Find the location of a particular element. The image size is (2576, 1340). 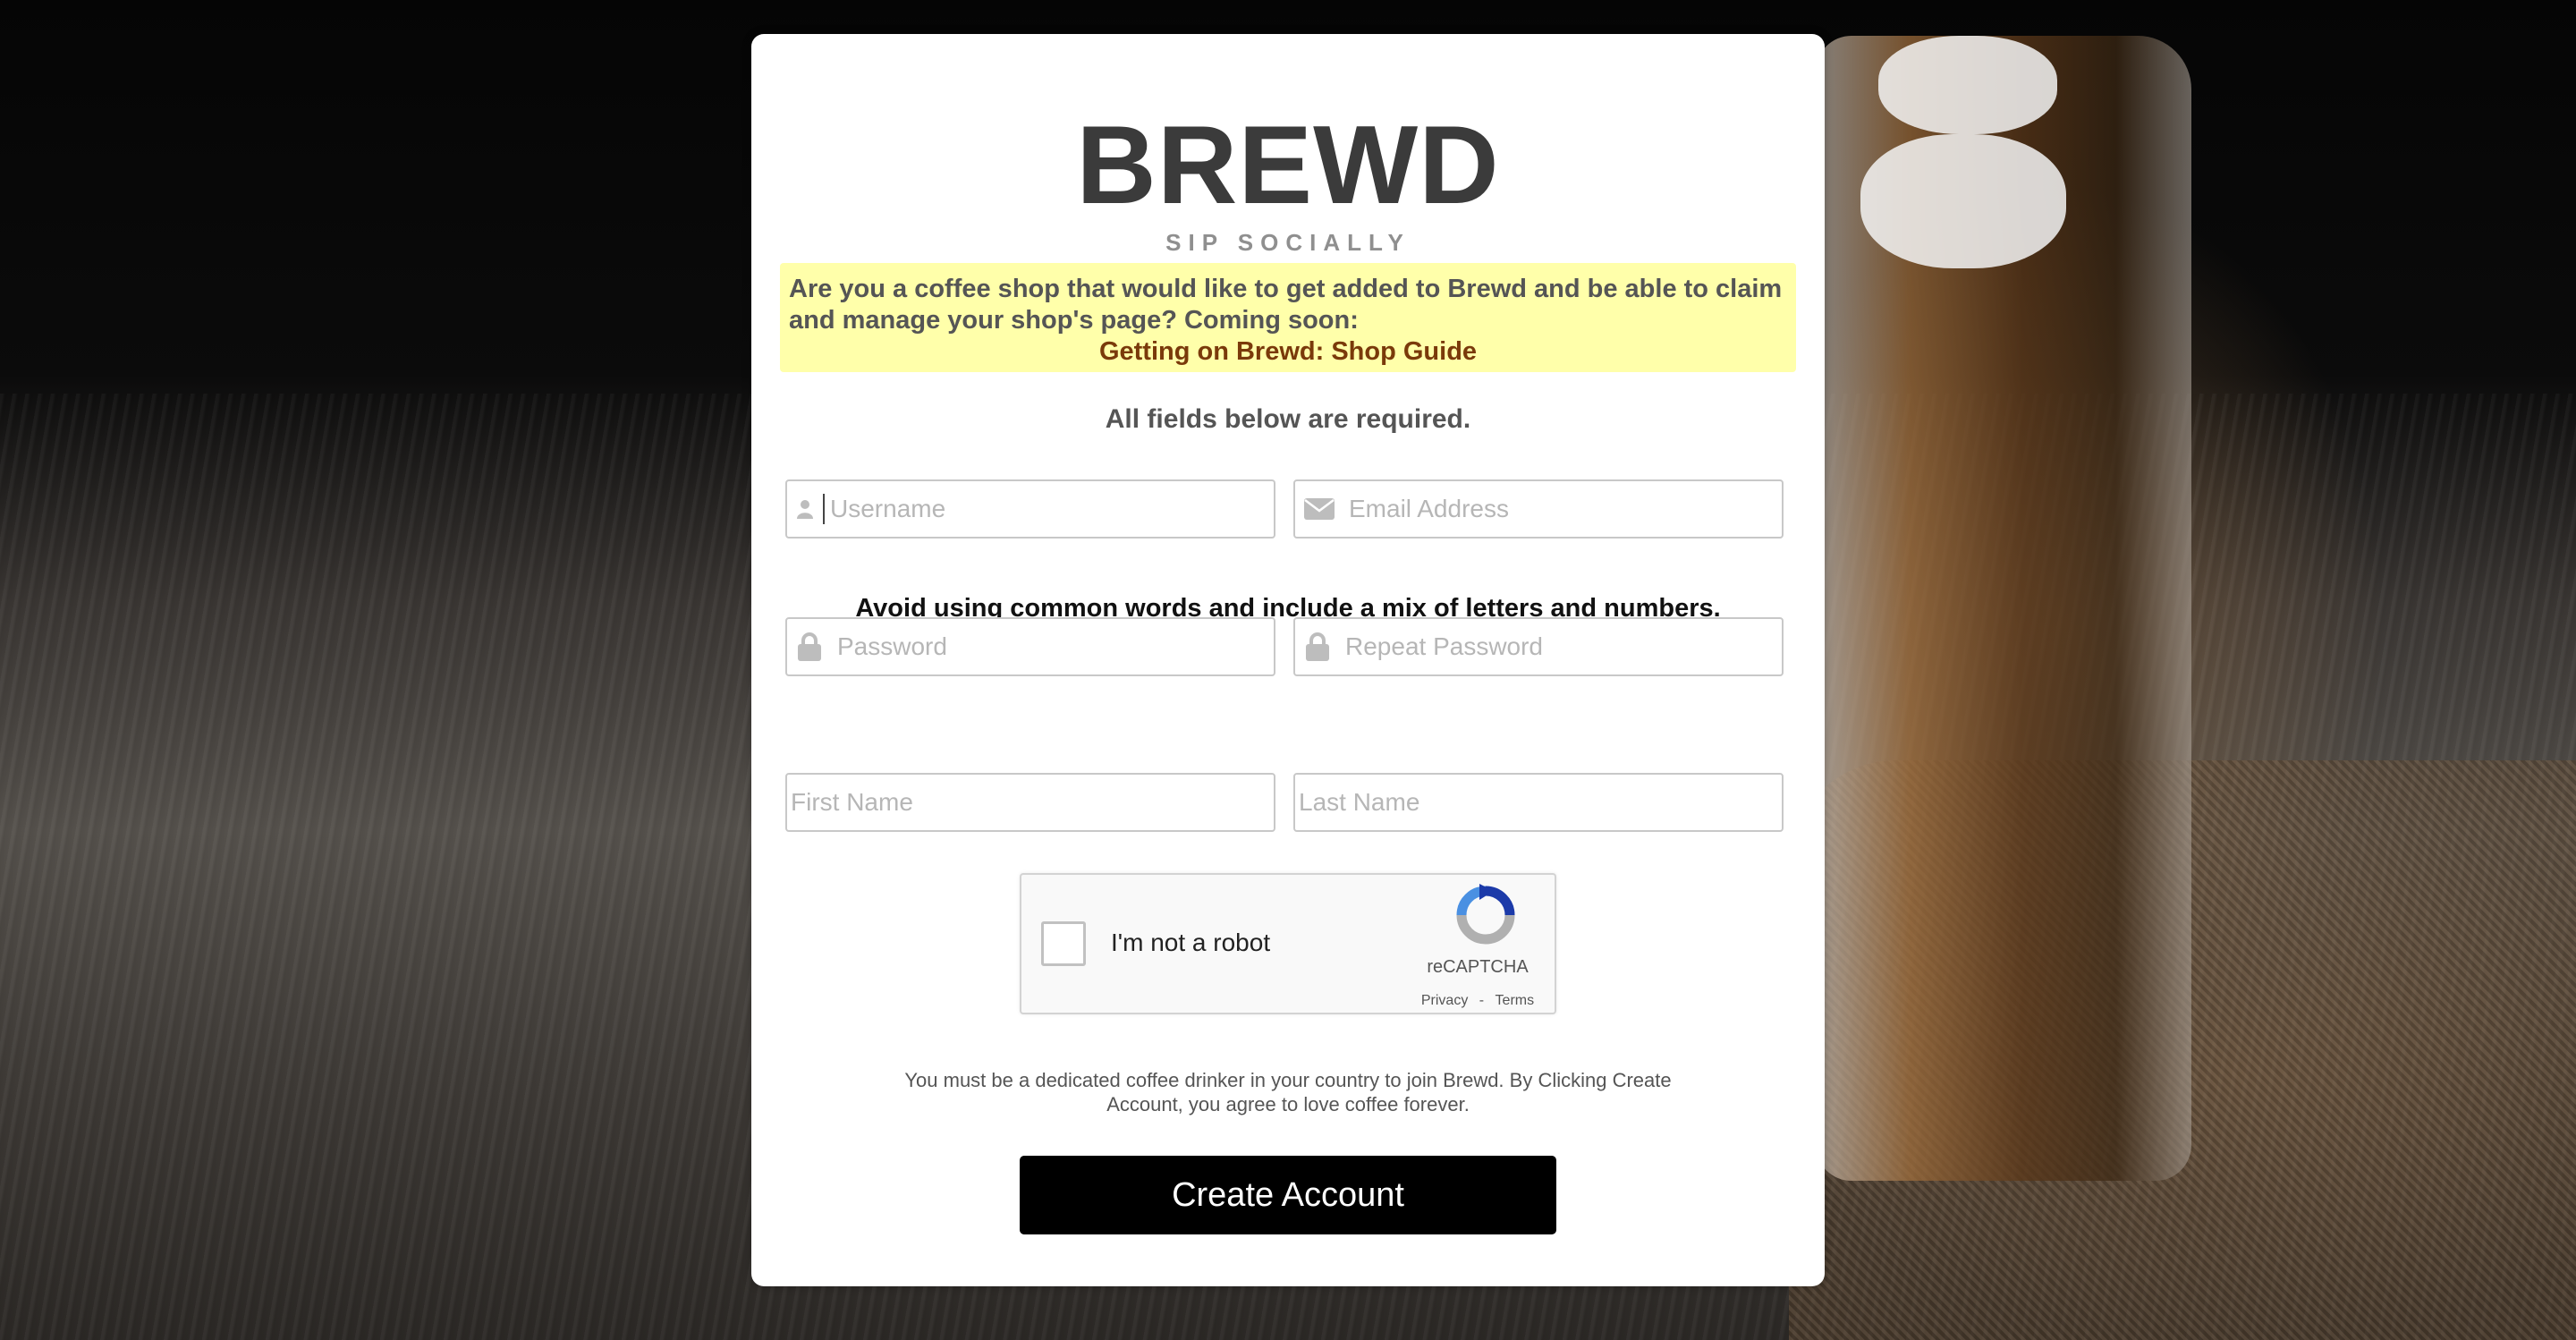

last-name-field is located at coordinates (1538, 802).